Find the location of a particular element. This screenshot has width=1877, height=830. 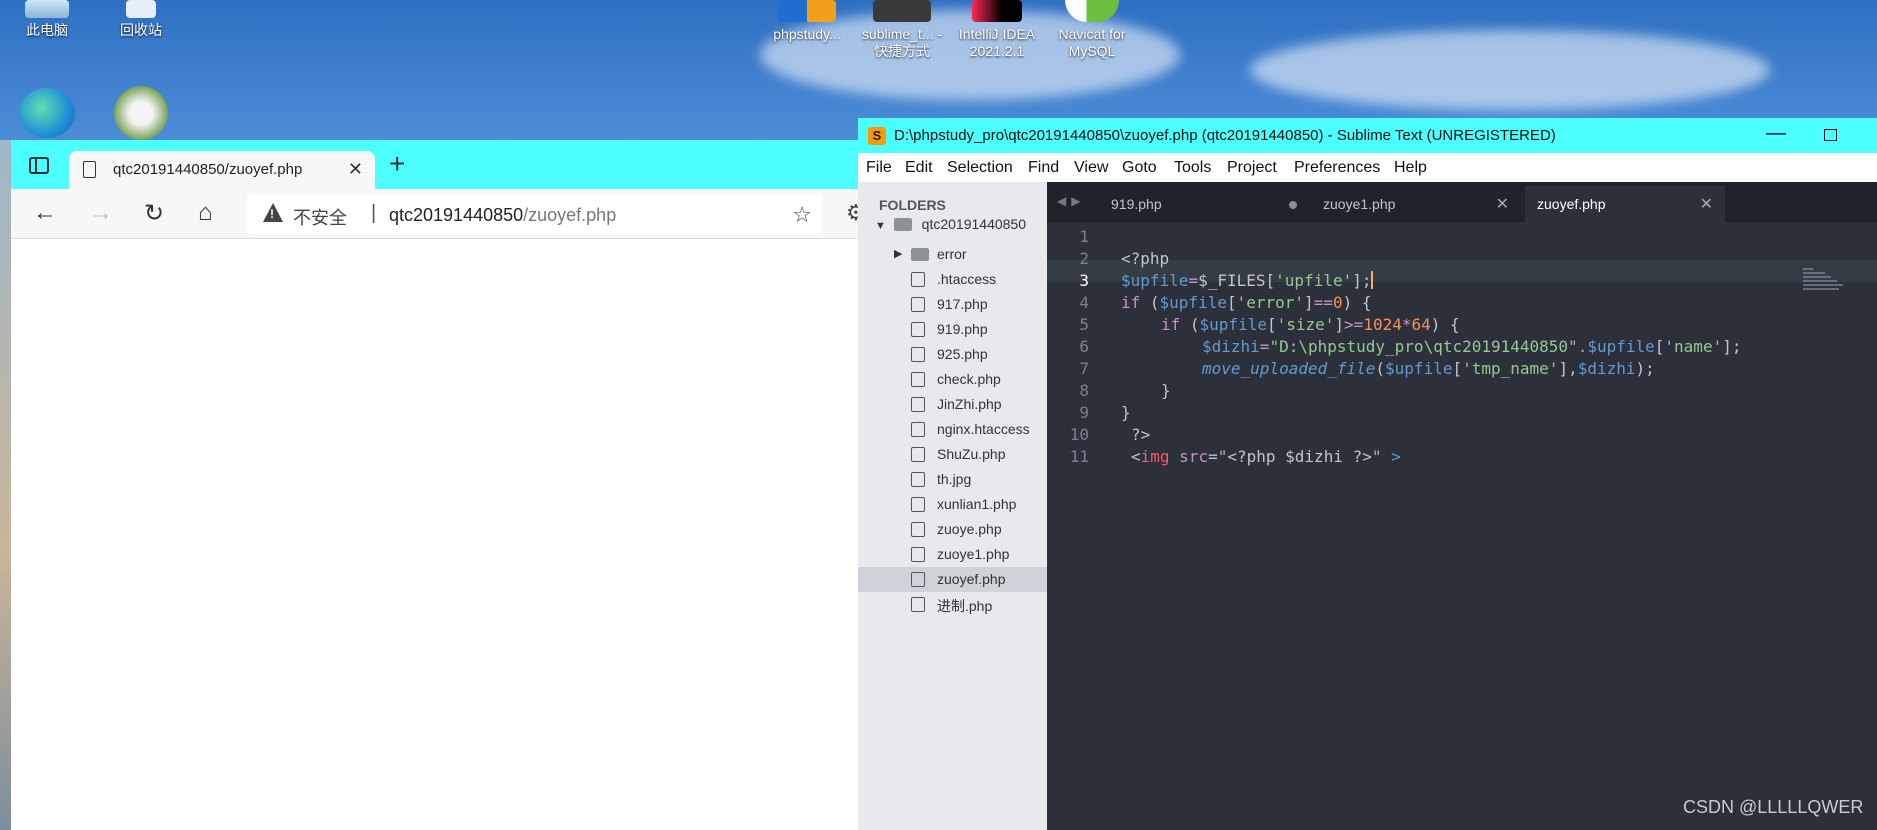

home-button: ⌂ is located at coordinates (205, 213).